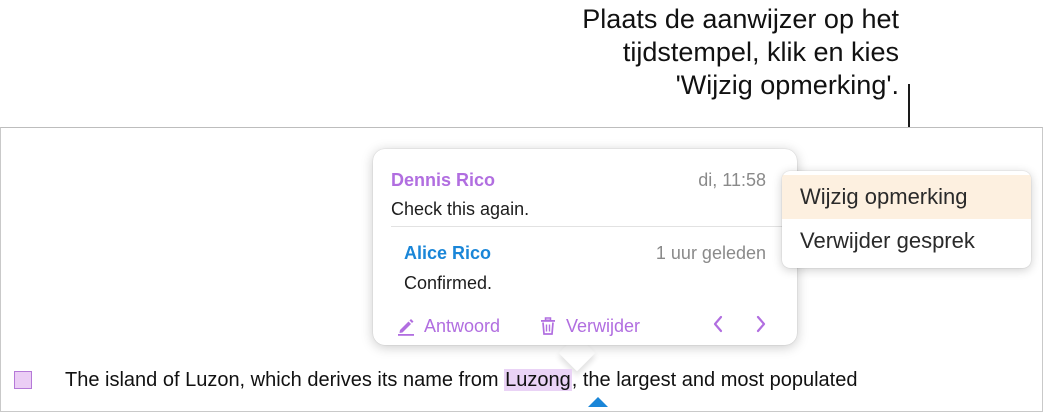  Describe the element at coordinates (448, 253) in the screenshot. I see `reply-author: Alice Rico` at that location.